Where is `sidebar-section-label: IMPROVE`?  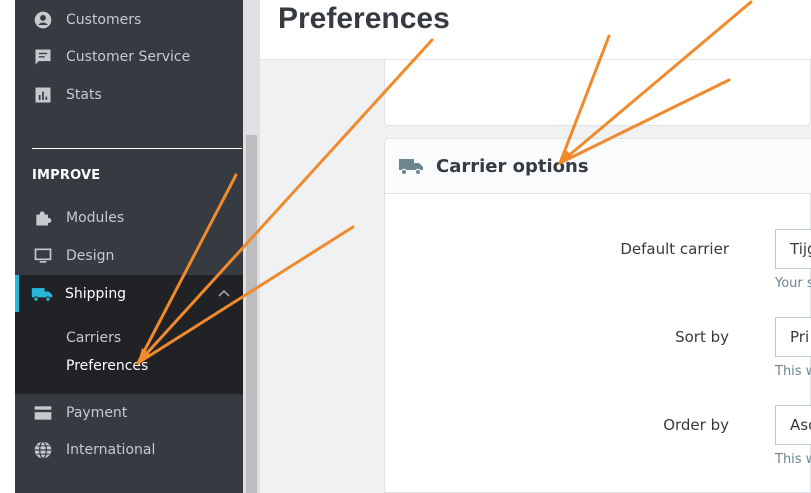 sidebar-section-label: IMPROVE is located at coordinates (66, 175).